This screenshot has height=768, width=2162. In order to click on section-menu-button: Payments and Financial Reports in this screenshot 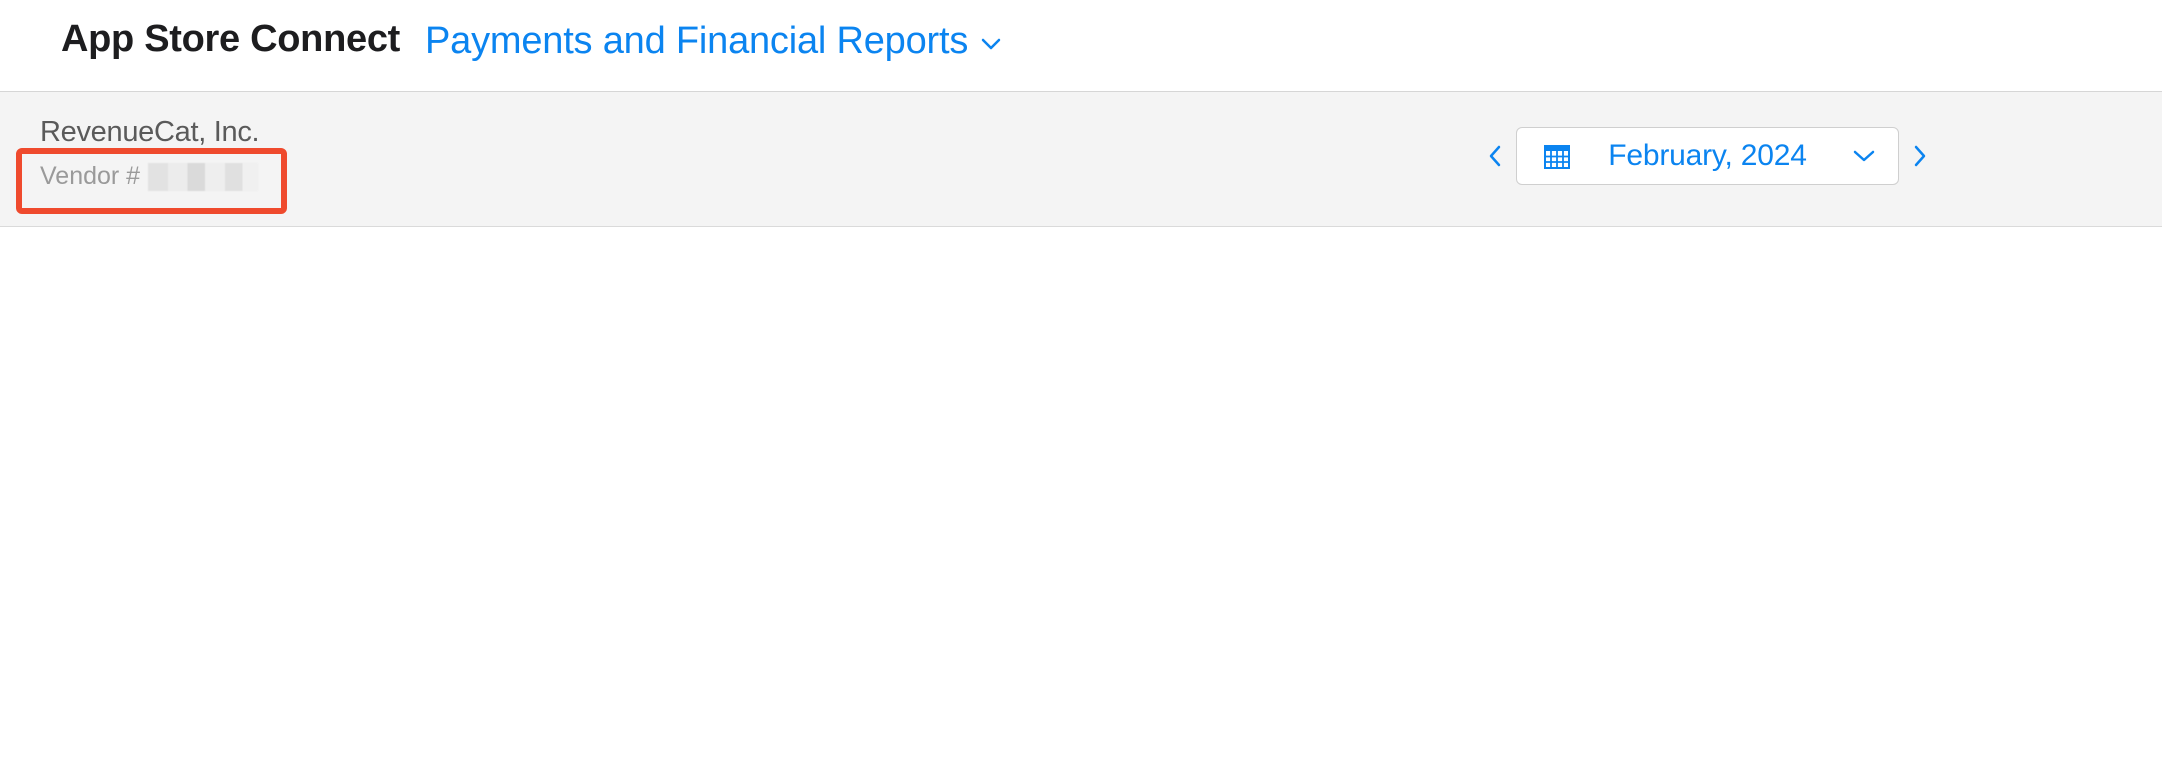, I will do `click(713, 41)`.